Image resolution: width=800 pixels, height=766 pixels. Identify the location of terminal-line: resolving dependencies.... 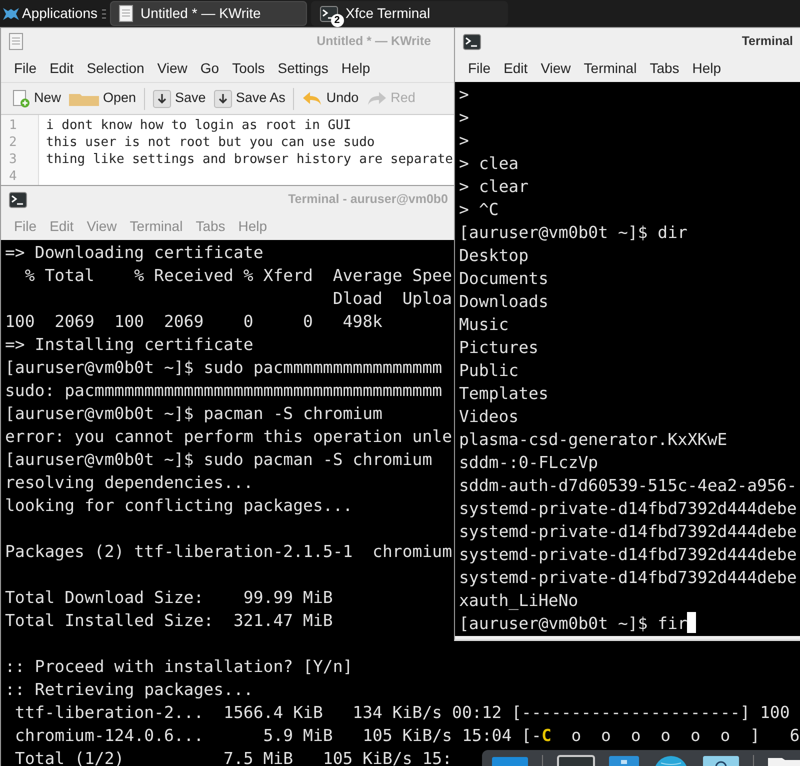
(129, 482).